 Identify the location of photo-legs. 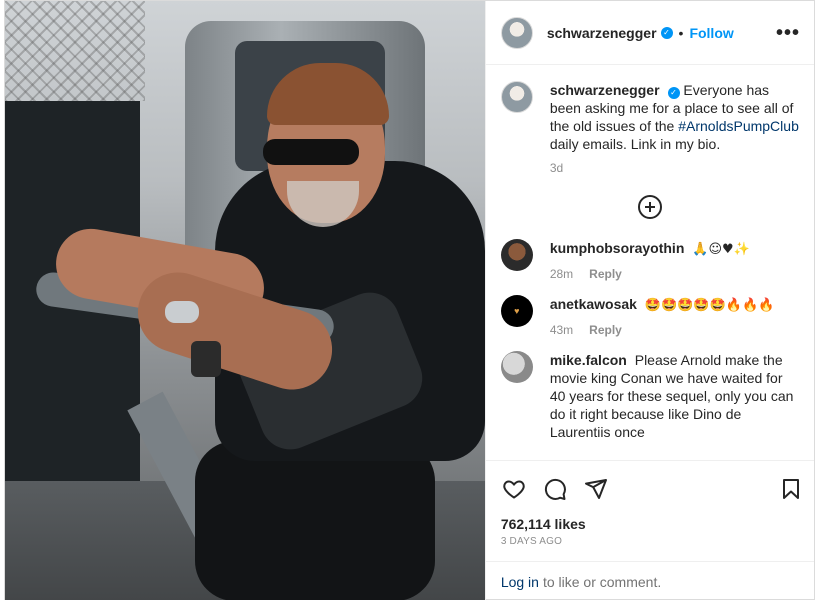
(315, 520).